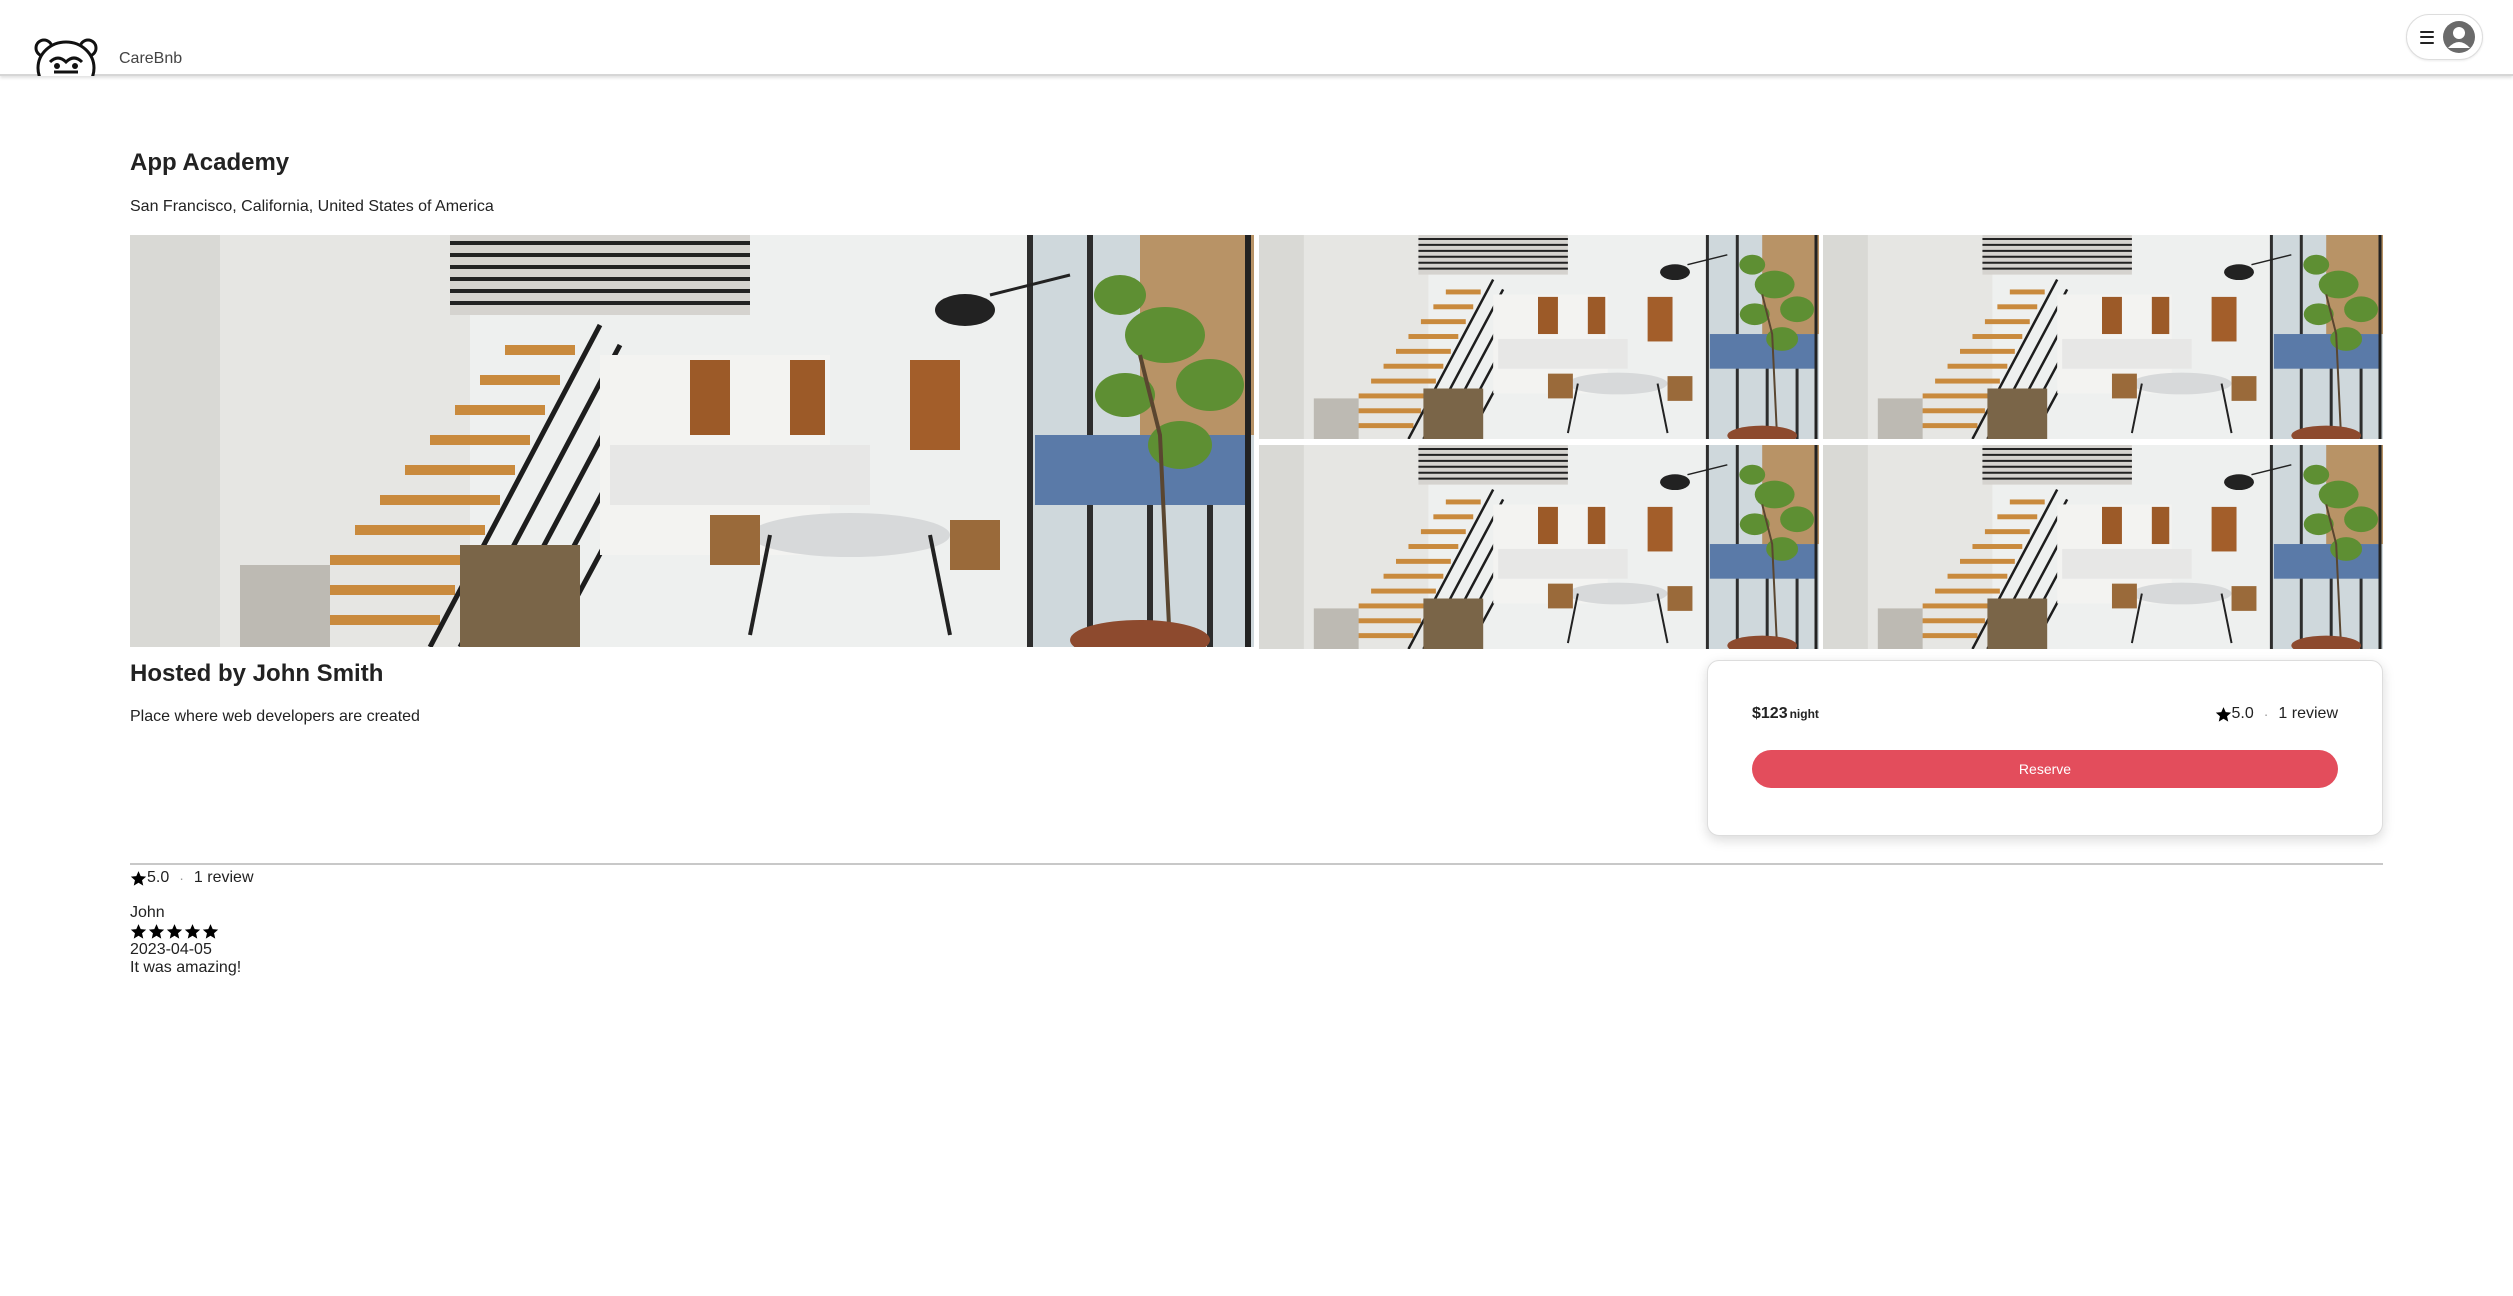 Image resolution: width=2513 pixels, height=1296 pixels. Describe the element at coordinates (171, 949) in the screenshot. I see `review-date: 2023-04-05` at that location.